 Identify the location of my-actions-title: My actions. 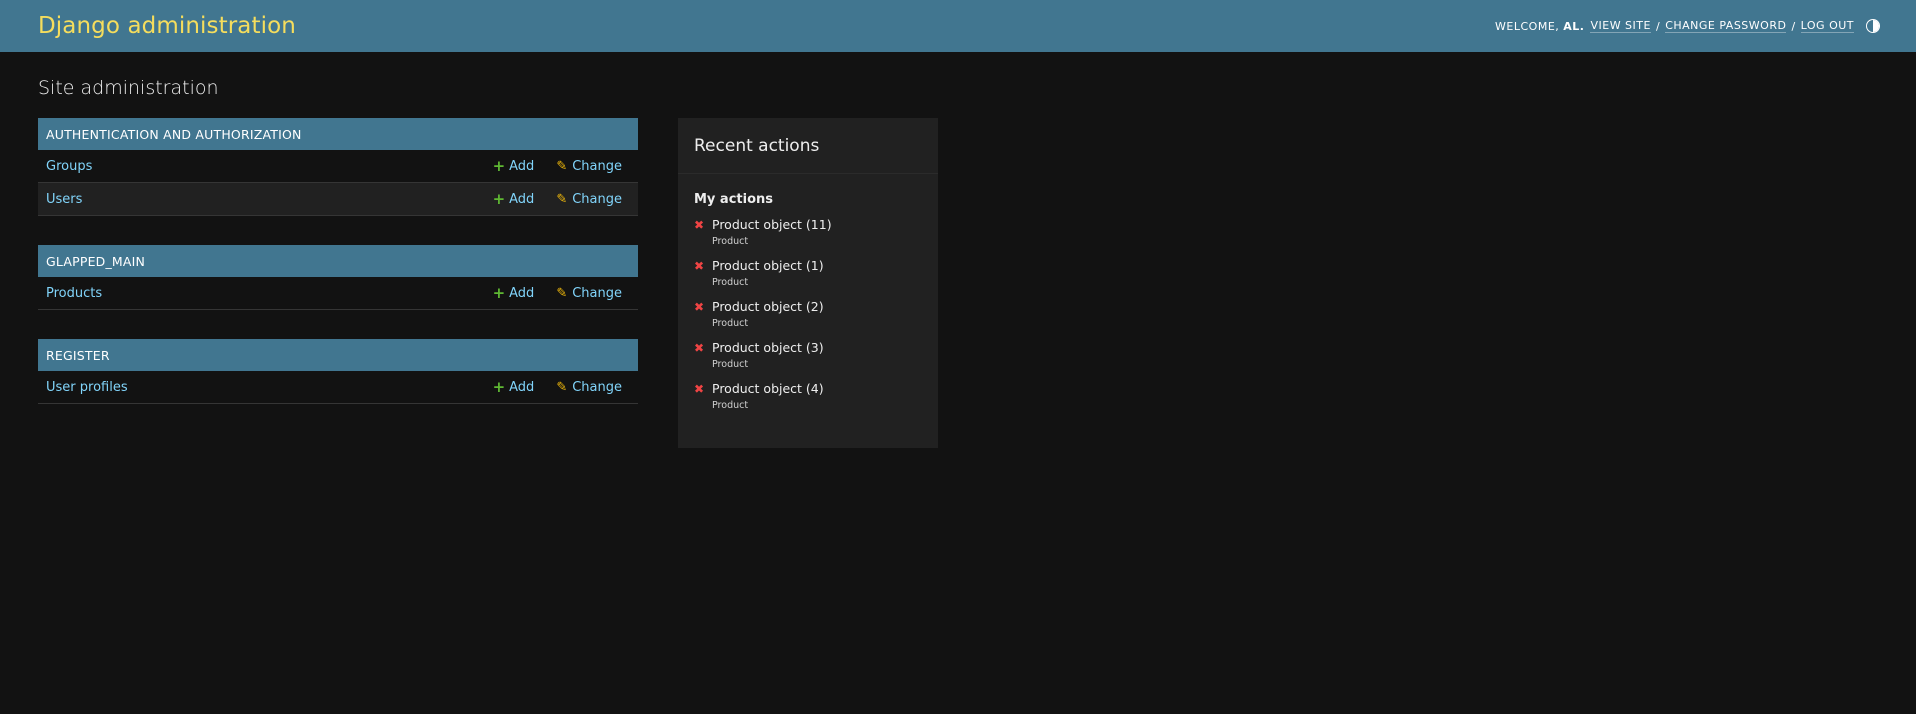
(734, 199).